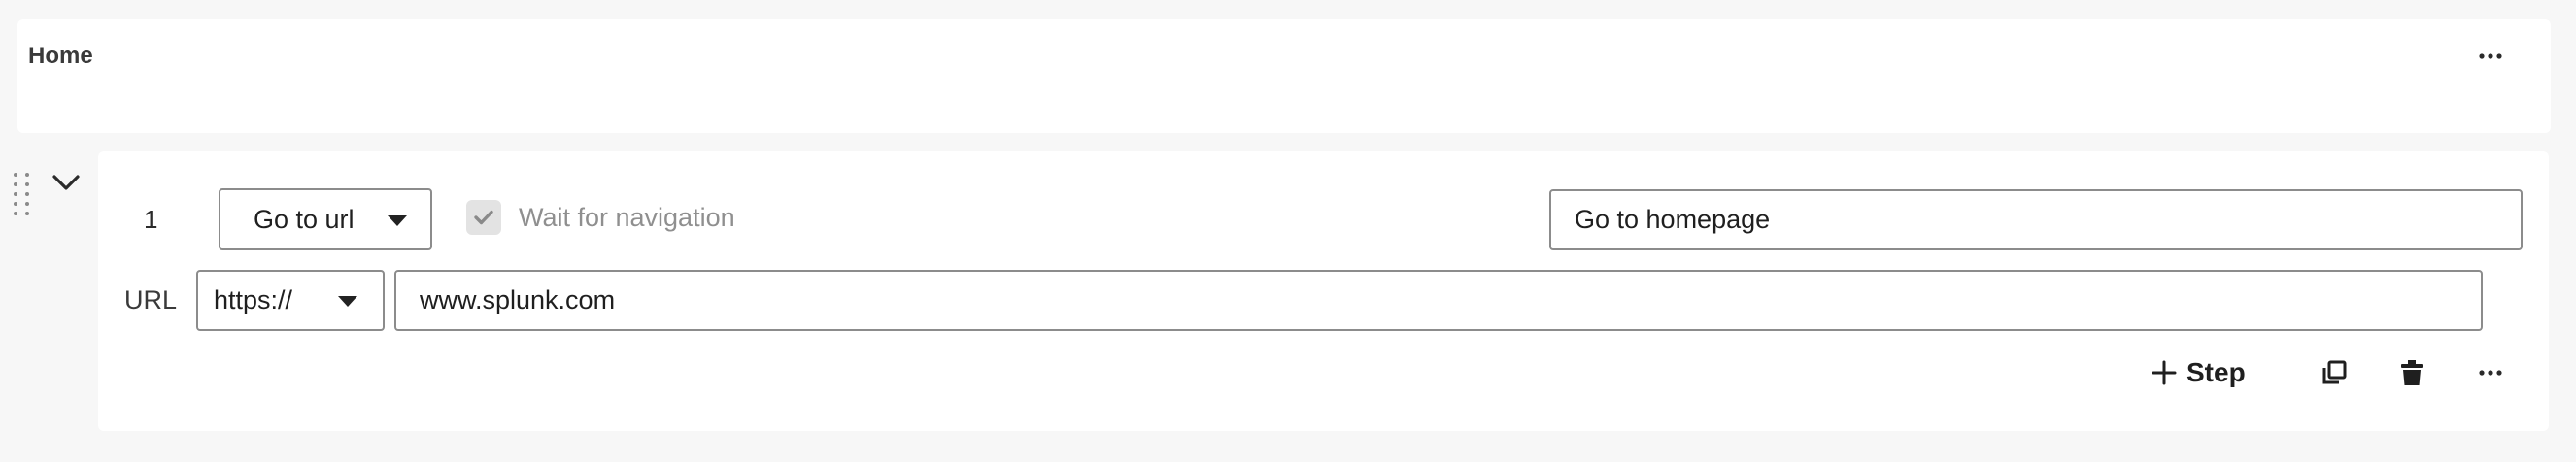 This screenshot has width=2576, height=462. I want to click on step-number: 1, so click(151, 219).